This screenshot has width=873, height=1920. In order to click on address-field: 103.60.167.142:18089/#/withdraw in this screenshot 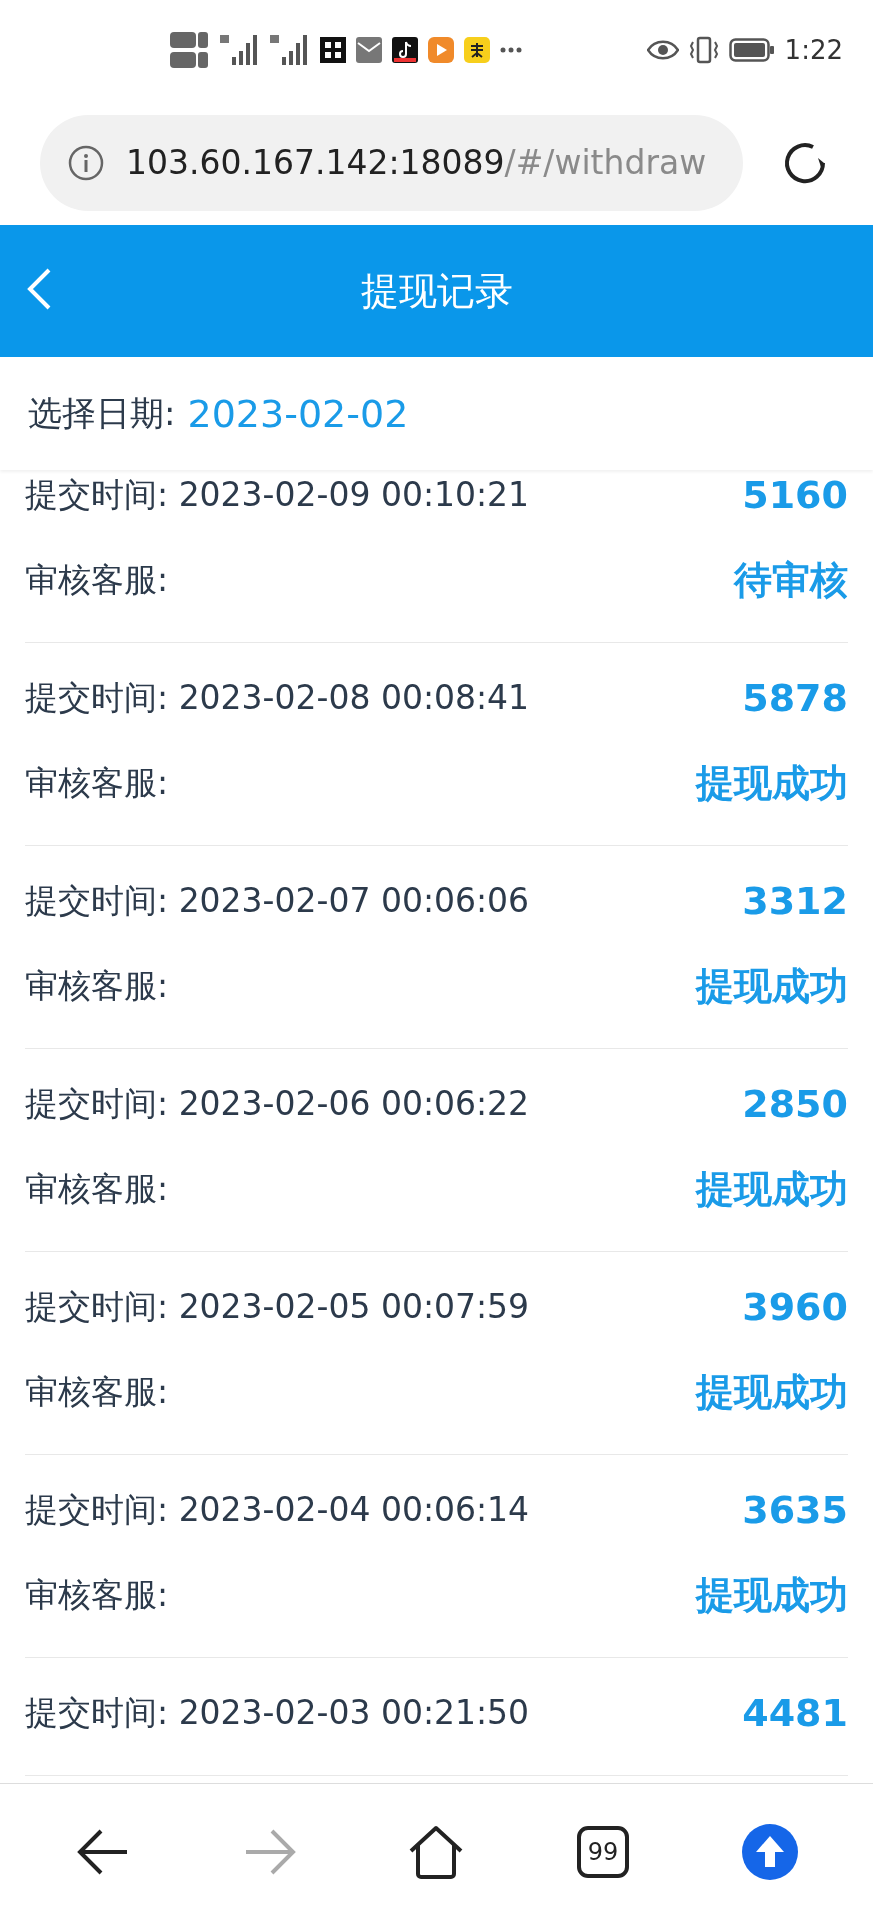, I will do `click(391, 162)`.